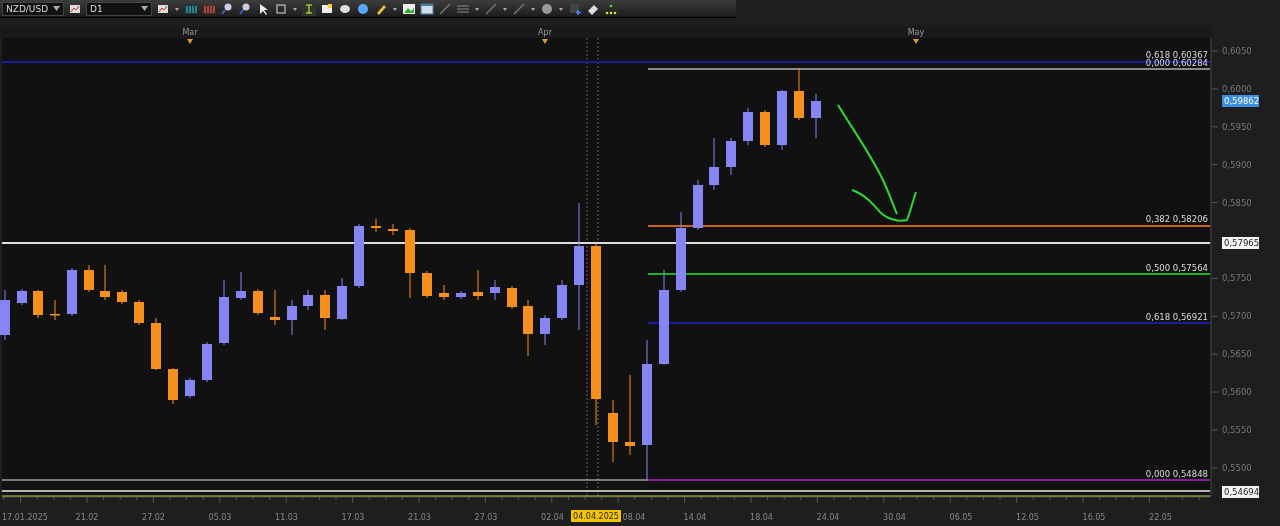 This screenshot has height=526, width=1280. What do you see at coordinates (1237, 278) in the screenshot?
I see `price-axis-label: 0,5750` at bounding box center [1237, 278].